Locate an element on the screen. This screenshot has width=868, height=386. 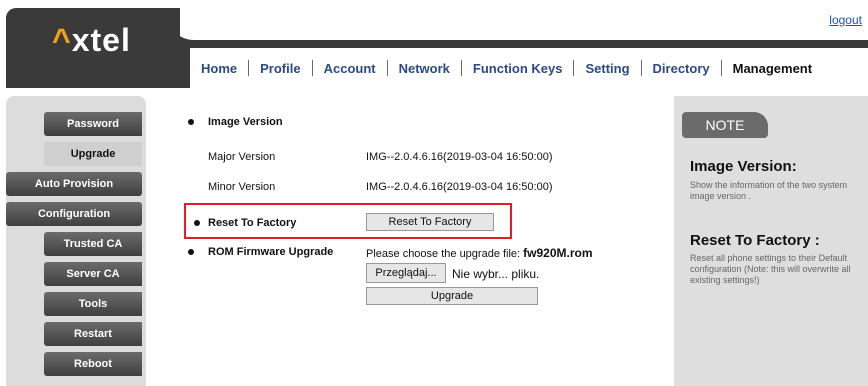
sidebar-item-auto-provision: Auto Provision is located at coordinates (74, 184).